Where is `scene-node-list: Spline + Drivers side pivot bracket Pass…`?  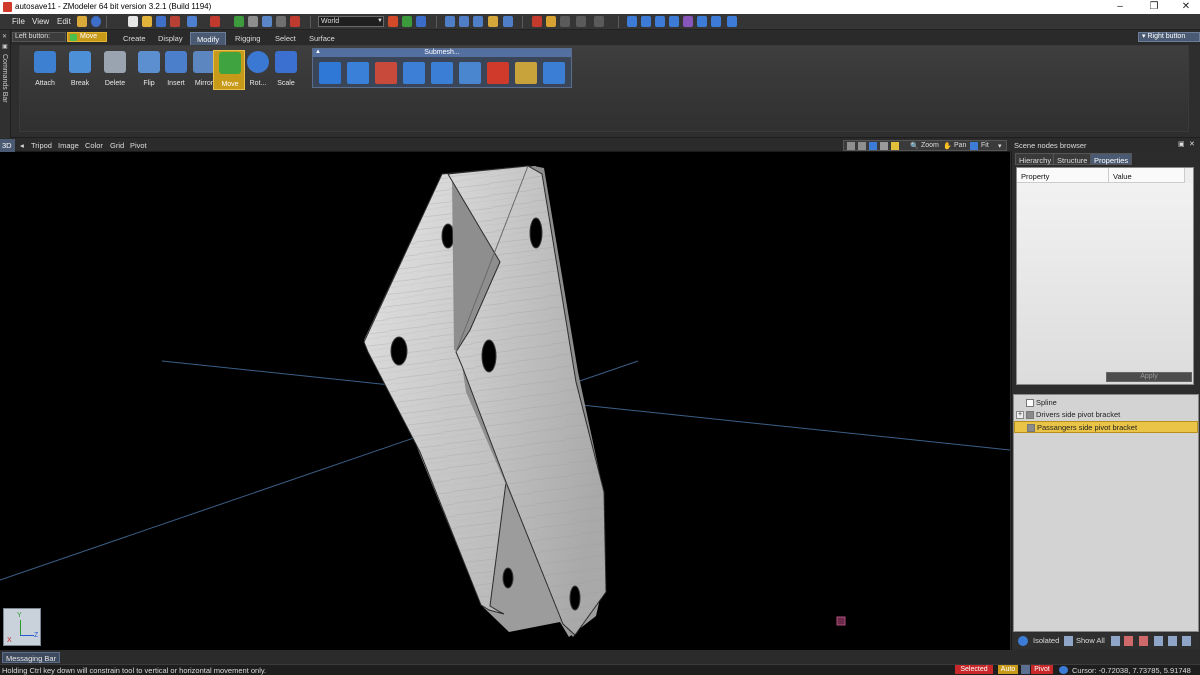
scene-node-list: Spline + Drivers side pivot bracket Pass… is located at coordinates (1106, 513).